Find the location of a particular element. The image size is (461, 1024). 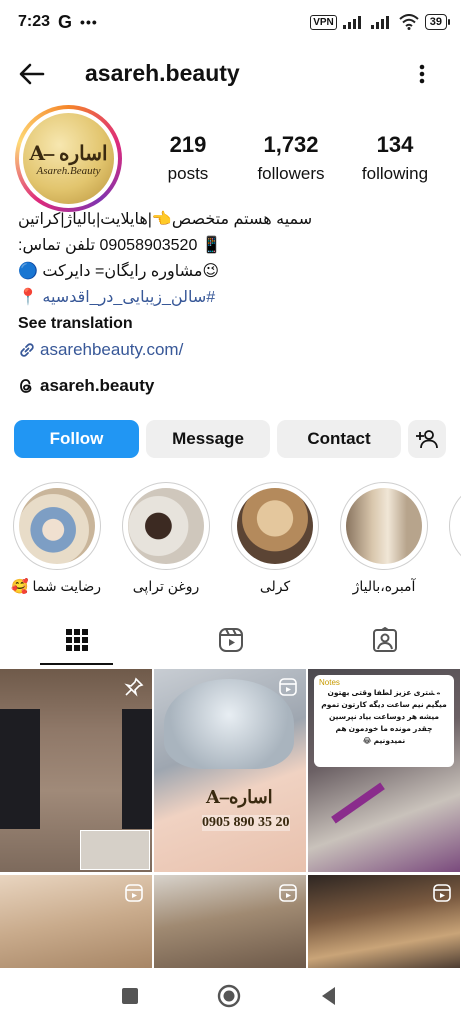

active-tab-indicator is located at coordinates (76, 664).